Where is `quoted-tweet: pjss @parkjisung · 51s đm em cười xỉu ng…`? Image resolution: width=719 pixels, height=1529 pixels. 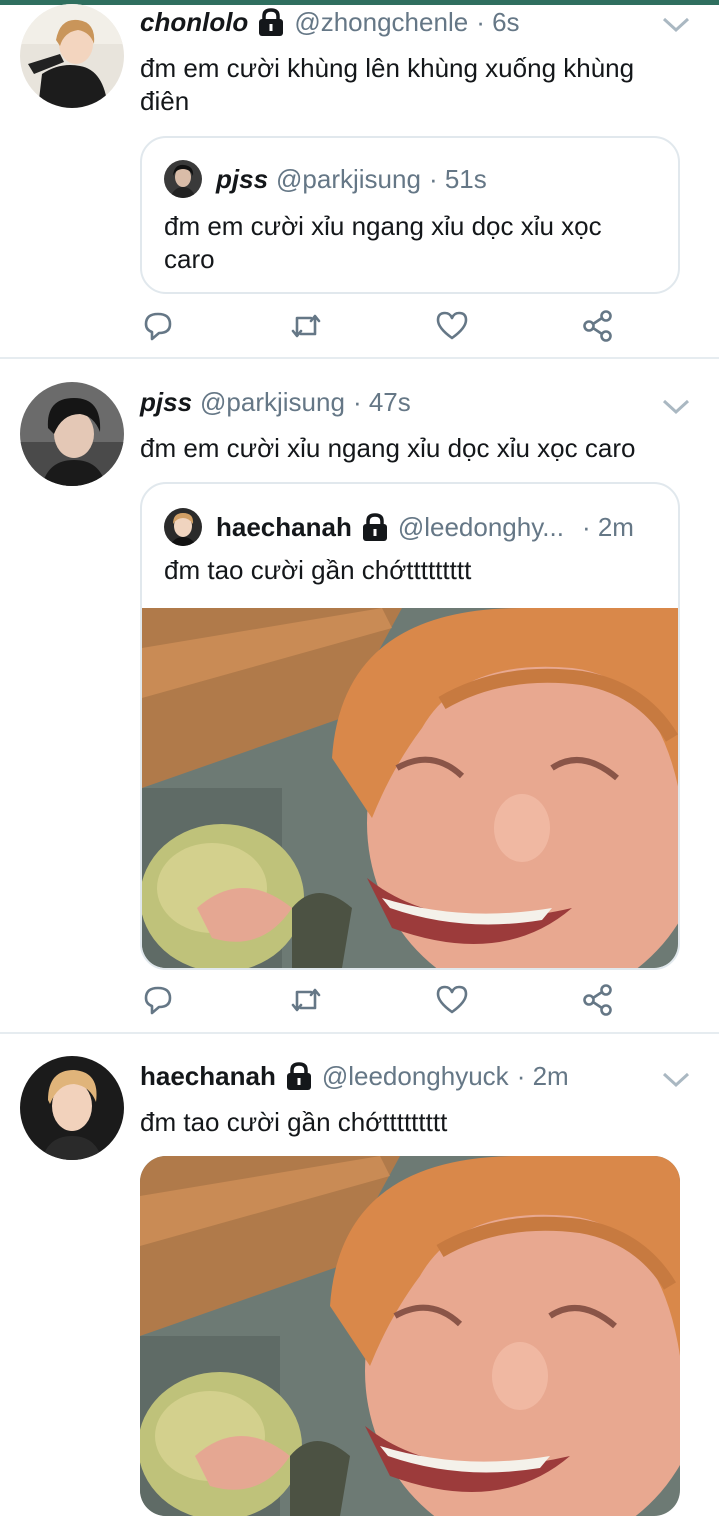
quoted-tweet: pjss @parkjisung · 51s đm em cười xỉu ng… is located at coordinates (410, 215).